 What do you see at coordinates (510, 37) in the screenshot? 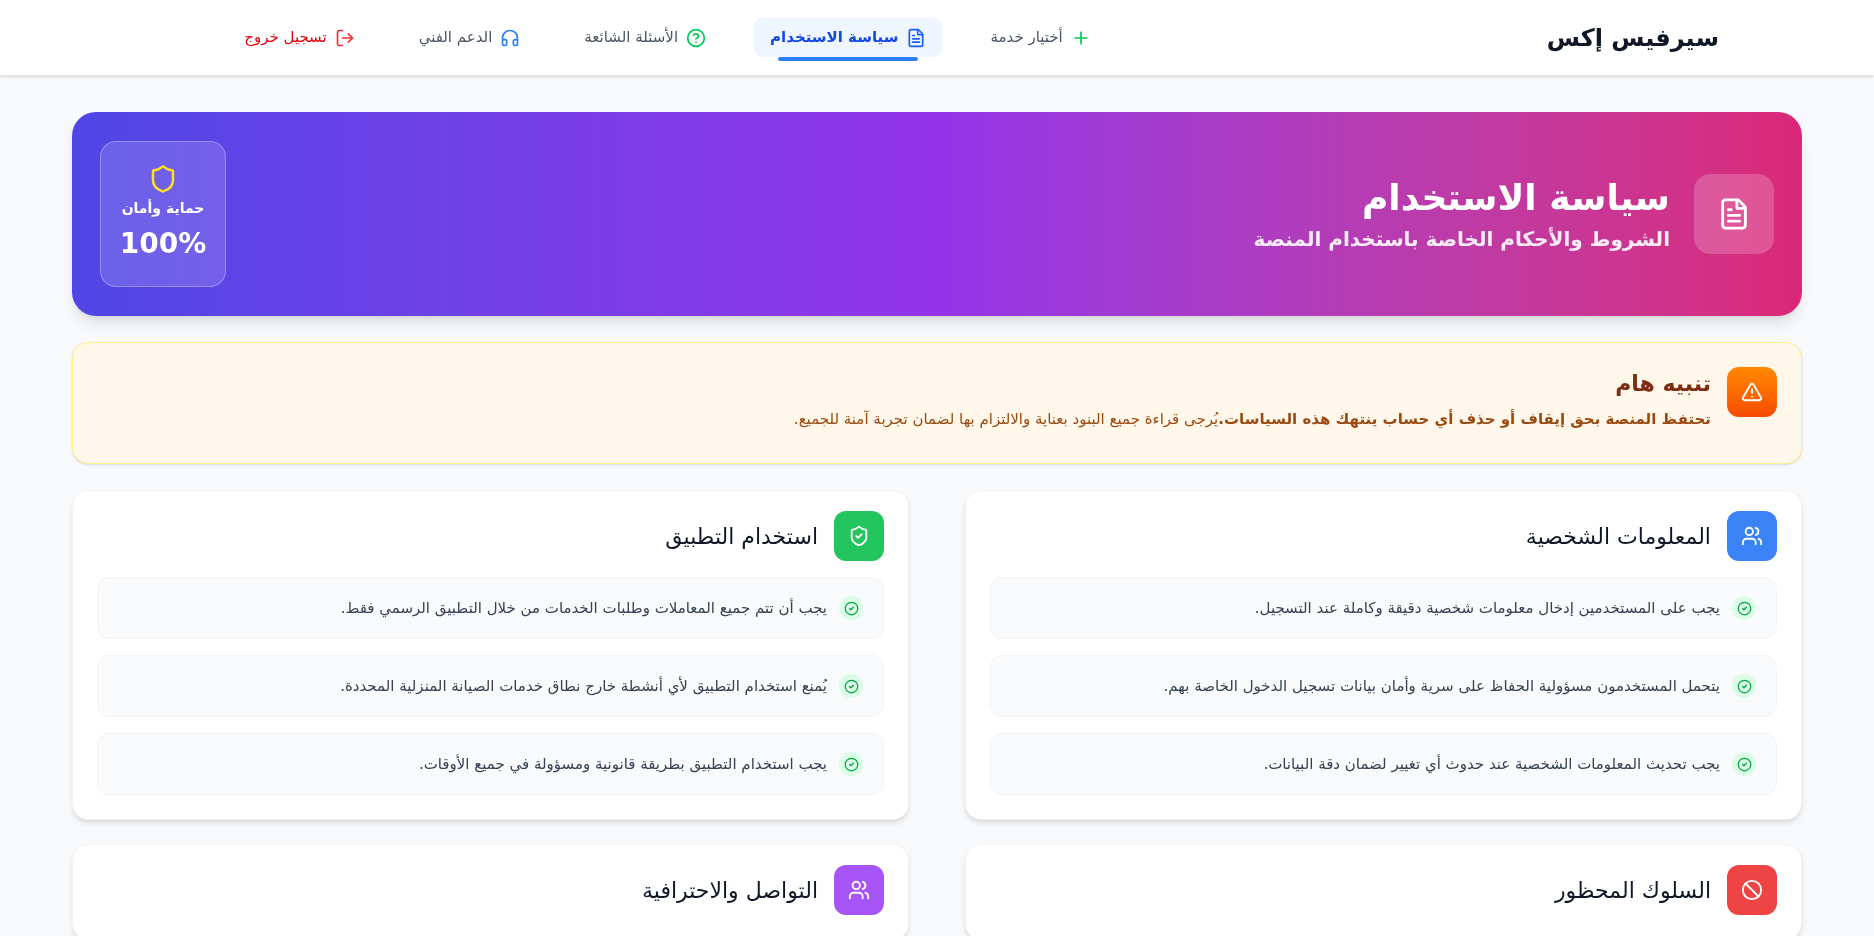
I see `headphones-icon` at bounding box center [510, 37].